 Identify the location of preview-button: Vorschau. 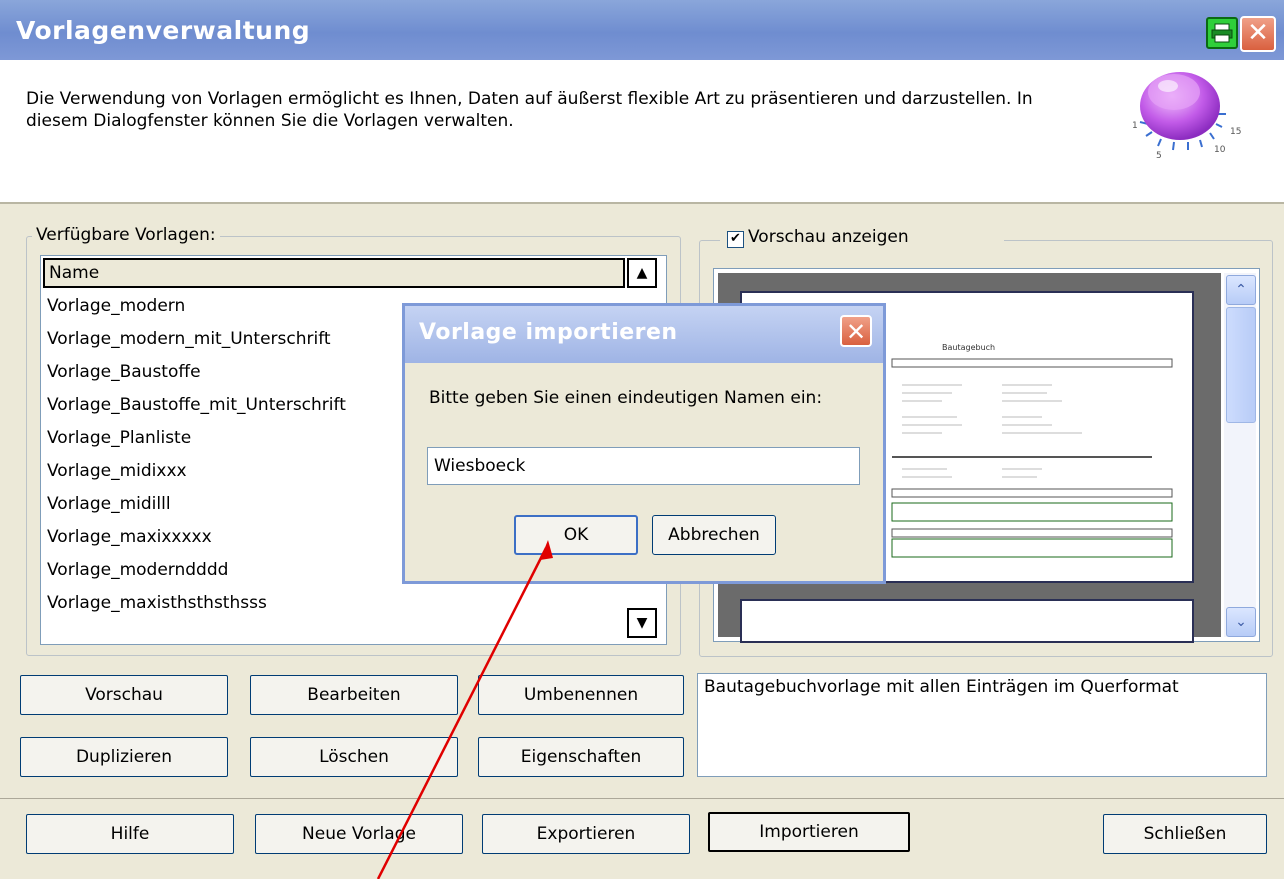
(124, 695).